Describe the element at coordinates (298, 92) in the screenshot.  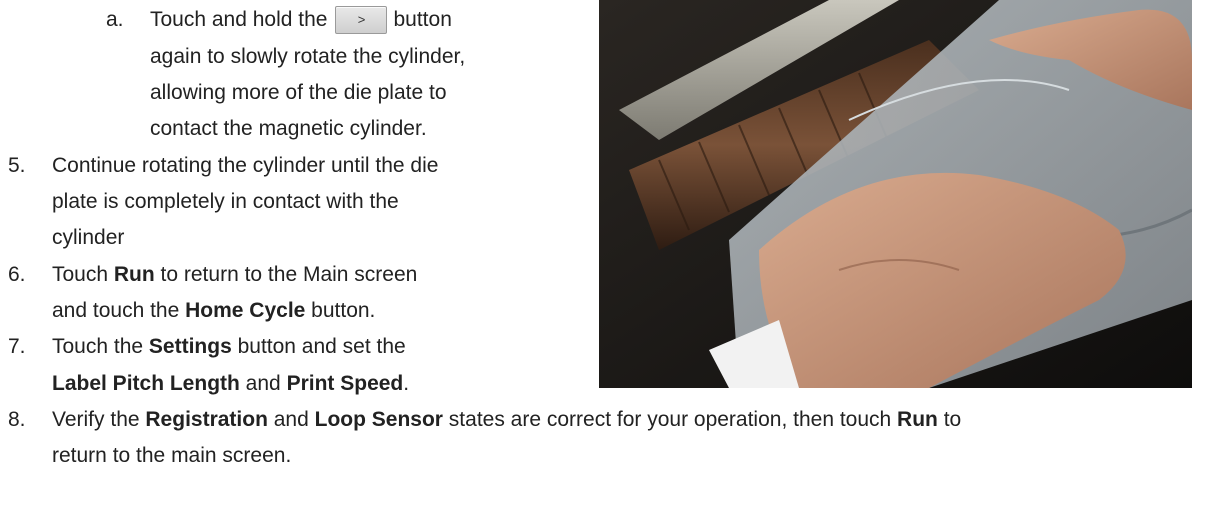
I see `substep-a-line3: allowing more of the die plate to` at that location.